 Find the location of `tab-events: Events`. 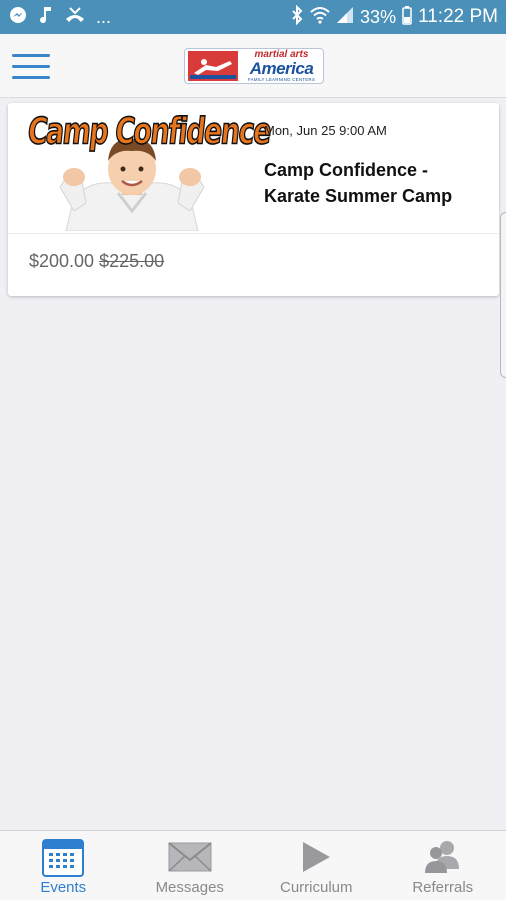

tab-events: Events is located at coordinates (63, 865).